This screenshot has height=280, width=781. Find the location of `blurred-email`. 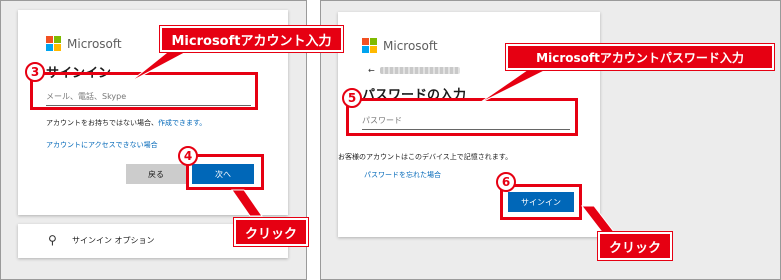

blurred-email is located at coordinates (420, 70).